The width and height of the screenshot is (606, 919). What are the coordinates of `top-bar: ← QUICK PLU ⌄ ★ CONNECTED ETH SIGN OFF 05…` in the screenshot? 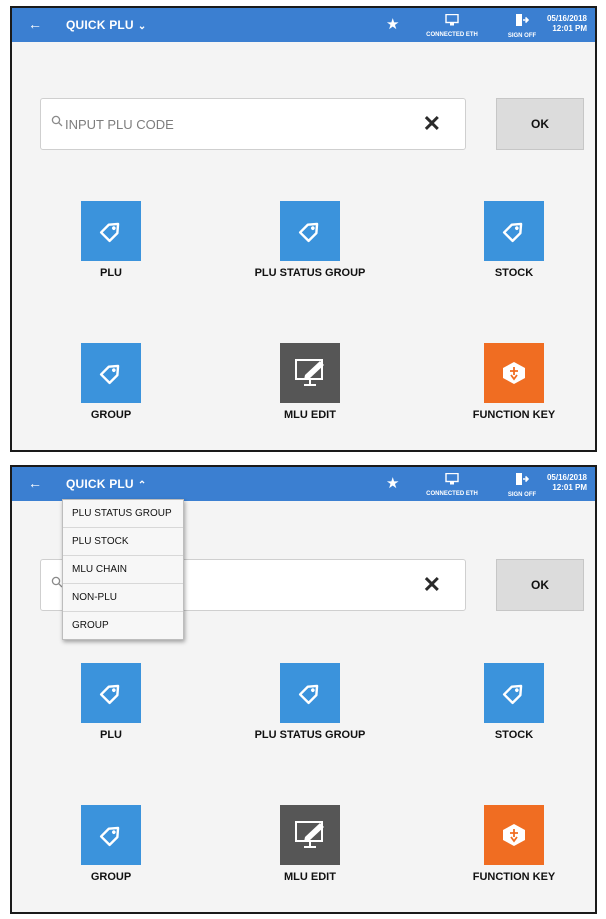 It's located at (303, 25).